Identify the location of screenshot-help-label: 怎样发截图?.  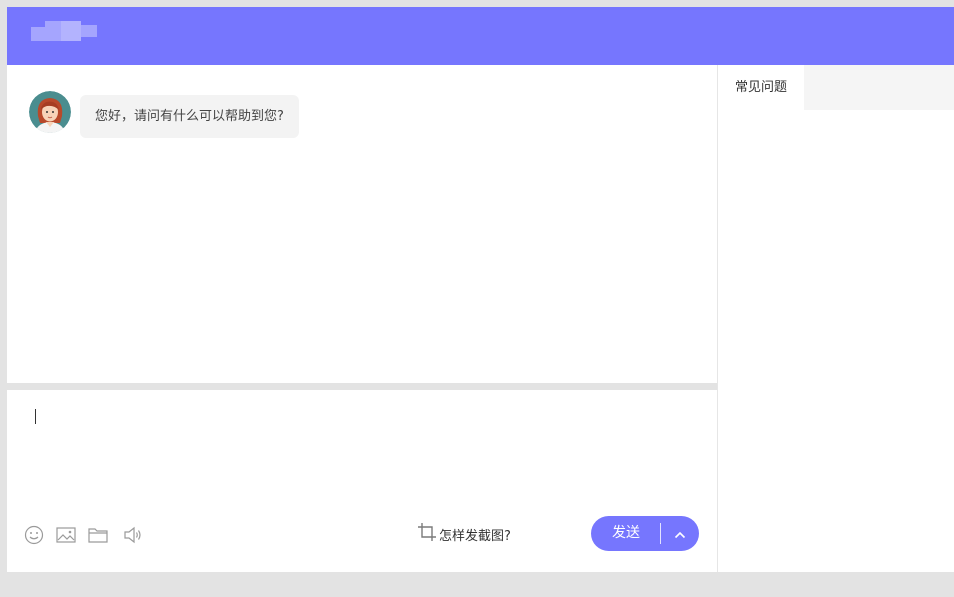
(475, 536).